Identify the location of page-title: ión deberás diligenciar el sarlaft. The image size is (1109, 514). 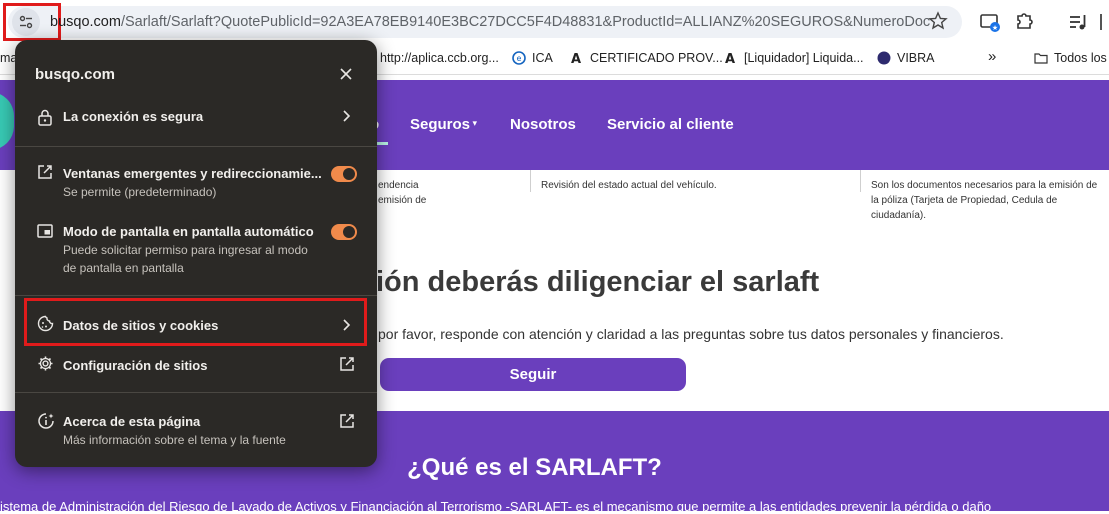
(598, 282).